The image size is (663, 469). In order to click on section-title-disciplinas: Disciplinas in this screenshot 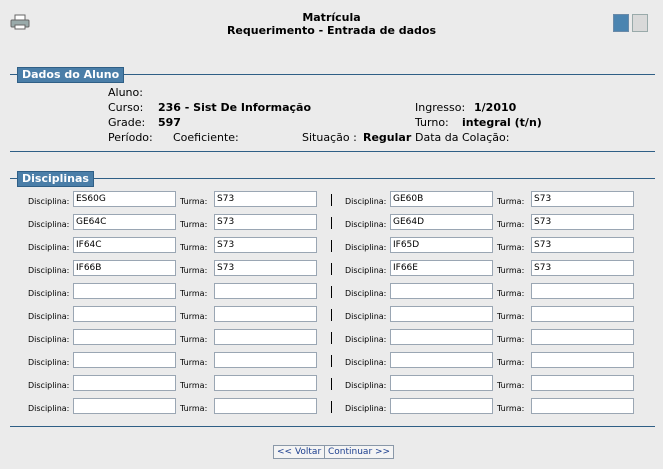, I will do `click(55, 179)`.